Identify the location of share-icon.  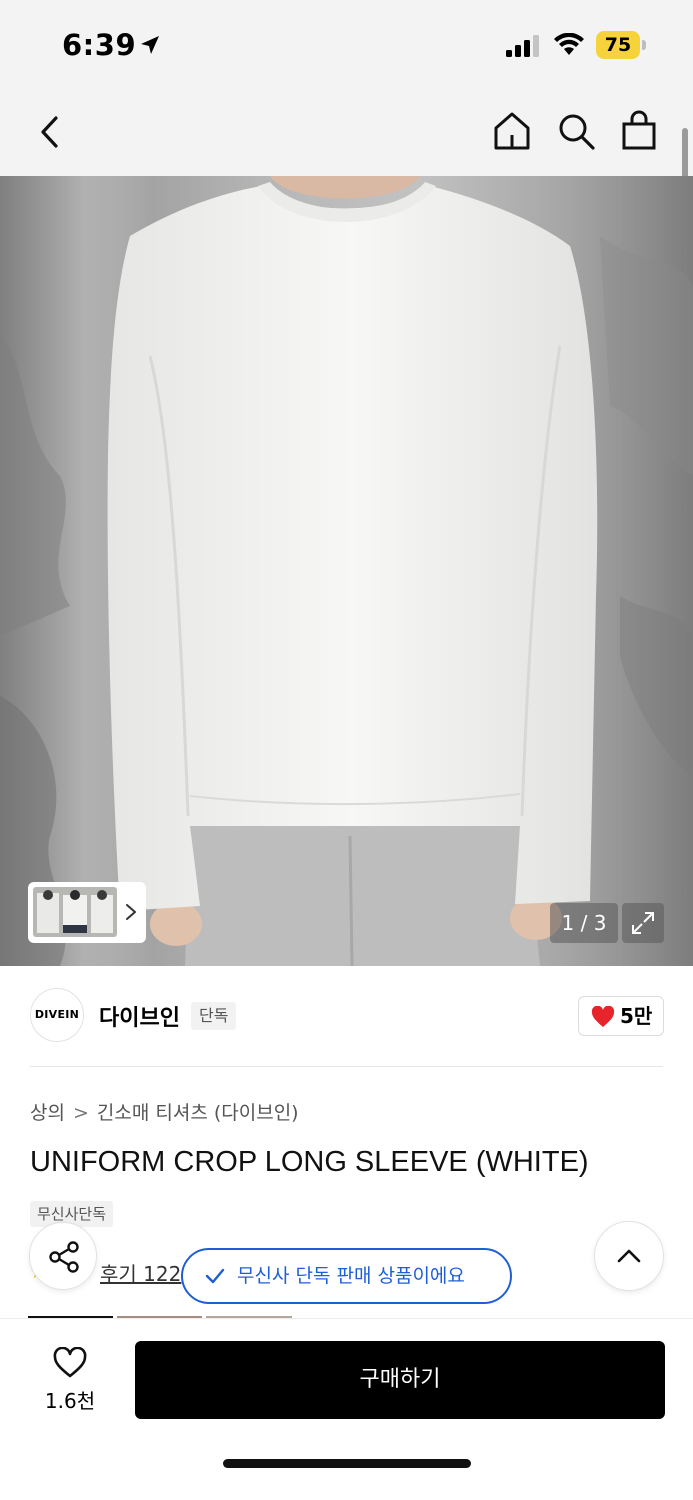
(64, 1257).